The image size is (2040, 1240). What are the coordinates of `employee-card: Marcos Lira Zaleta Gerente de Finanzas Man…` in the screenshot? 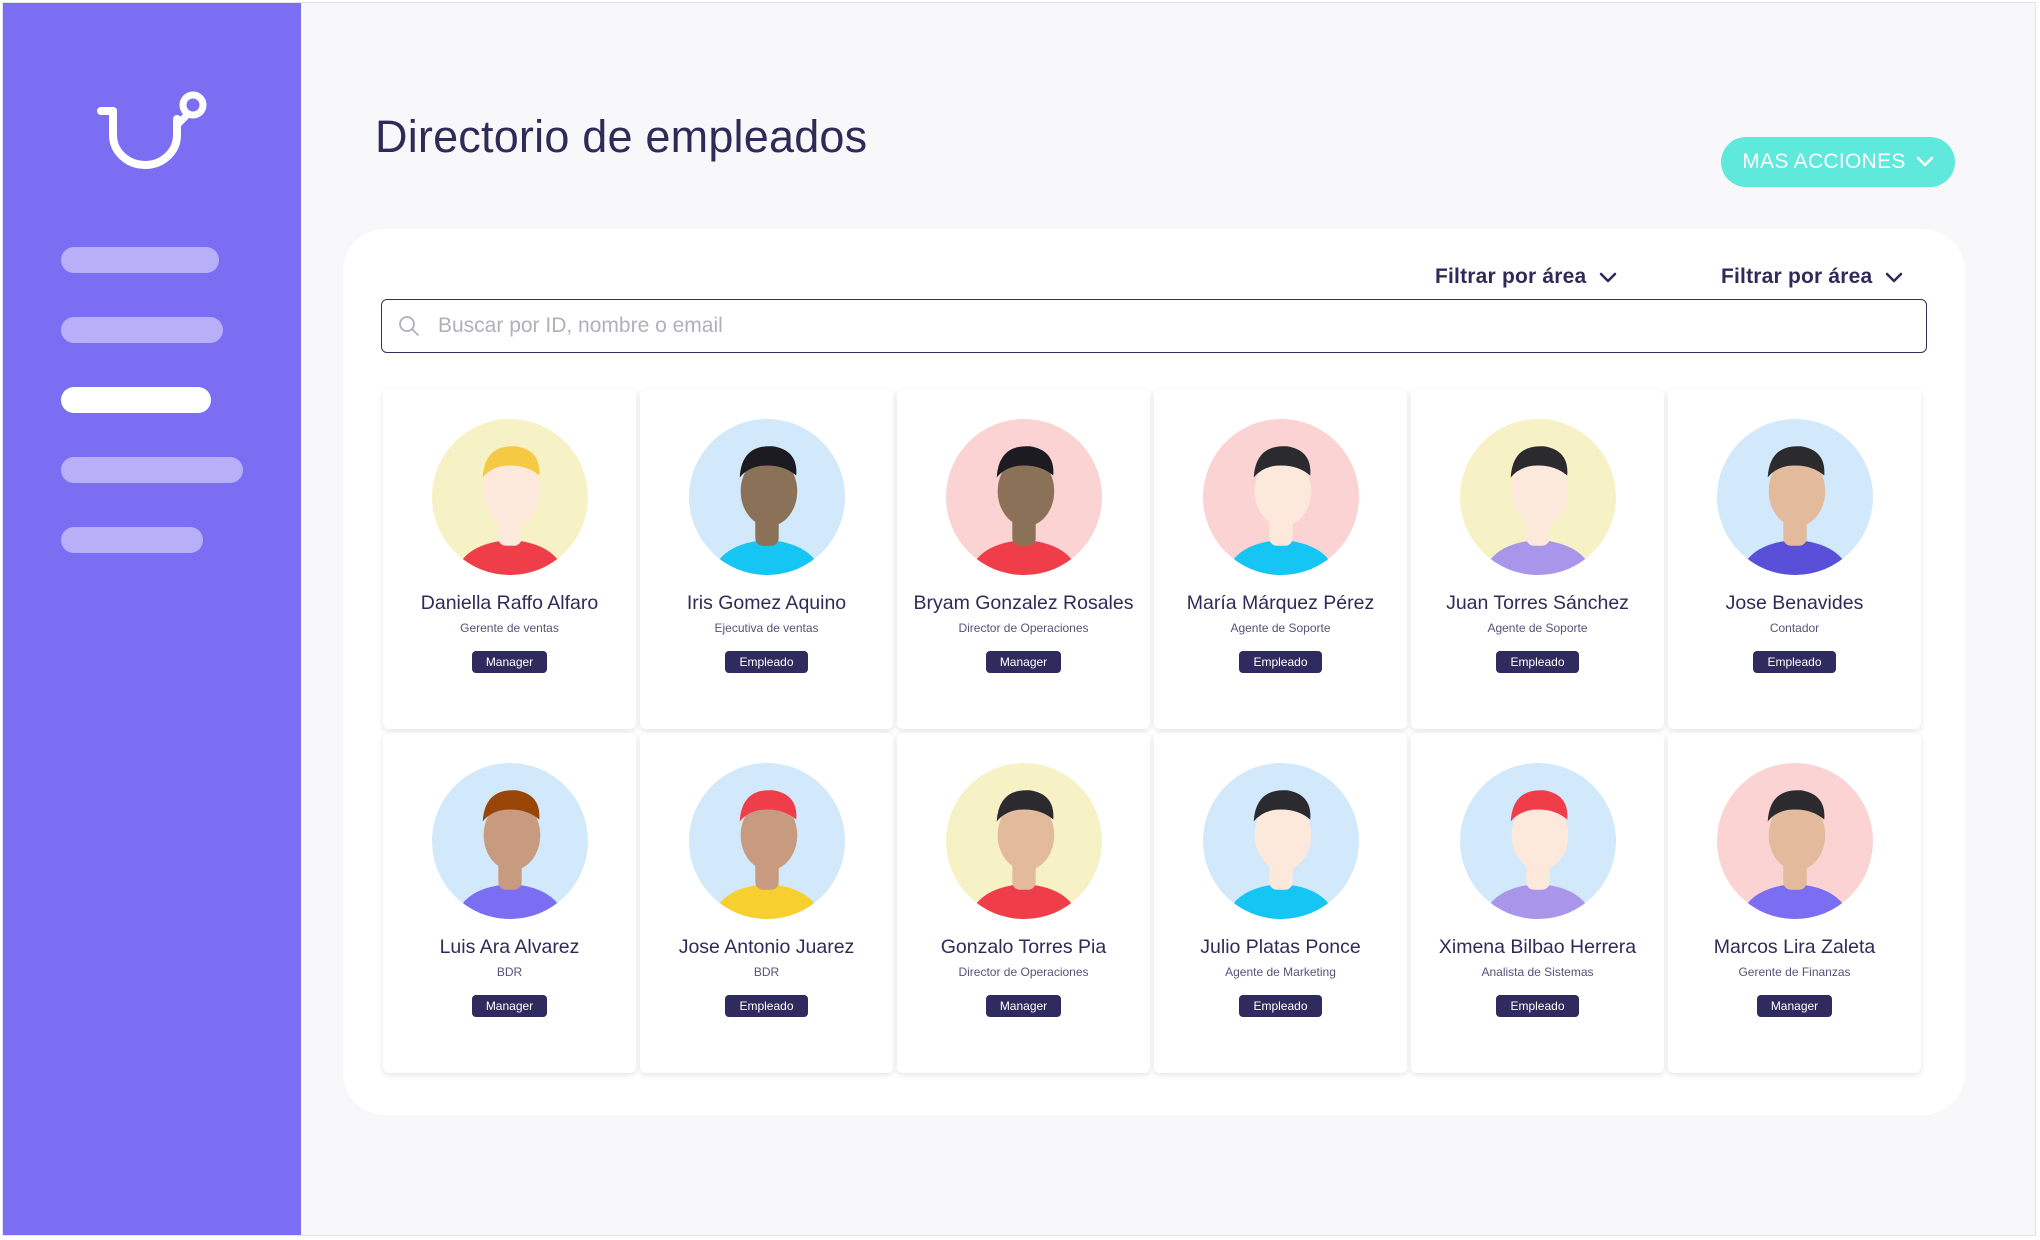 It's located at (1794, 903).